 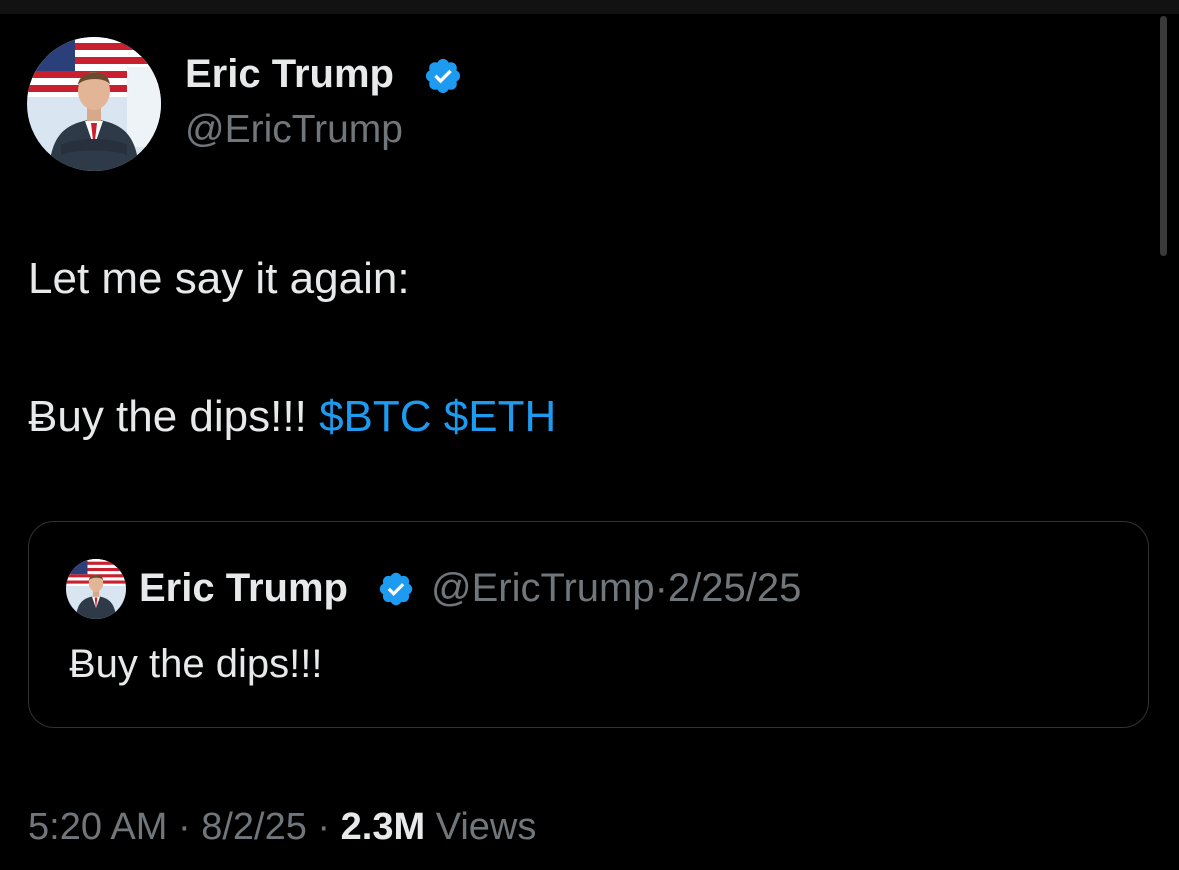 What do you see at coordinates (94, 104) in the screenshot?
I see `author-avatar` at bounding box center [94, 104].